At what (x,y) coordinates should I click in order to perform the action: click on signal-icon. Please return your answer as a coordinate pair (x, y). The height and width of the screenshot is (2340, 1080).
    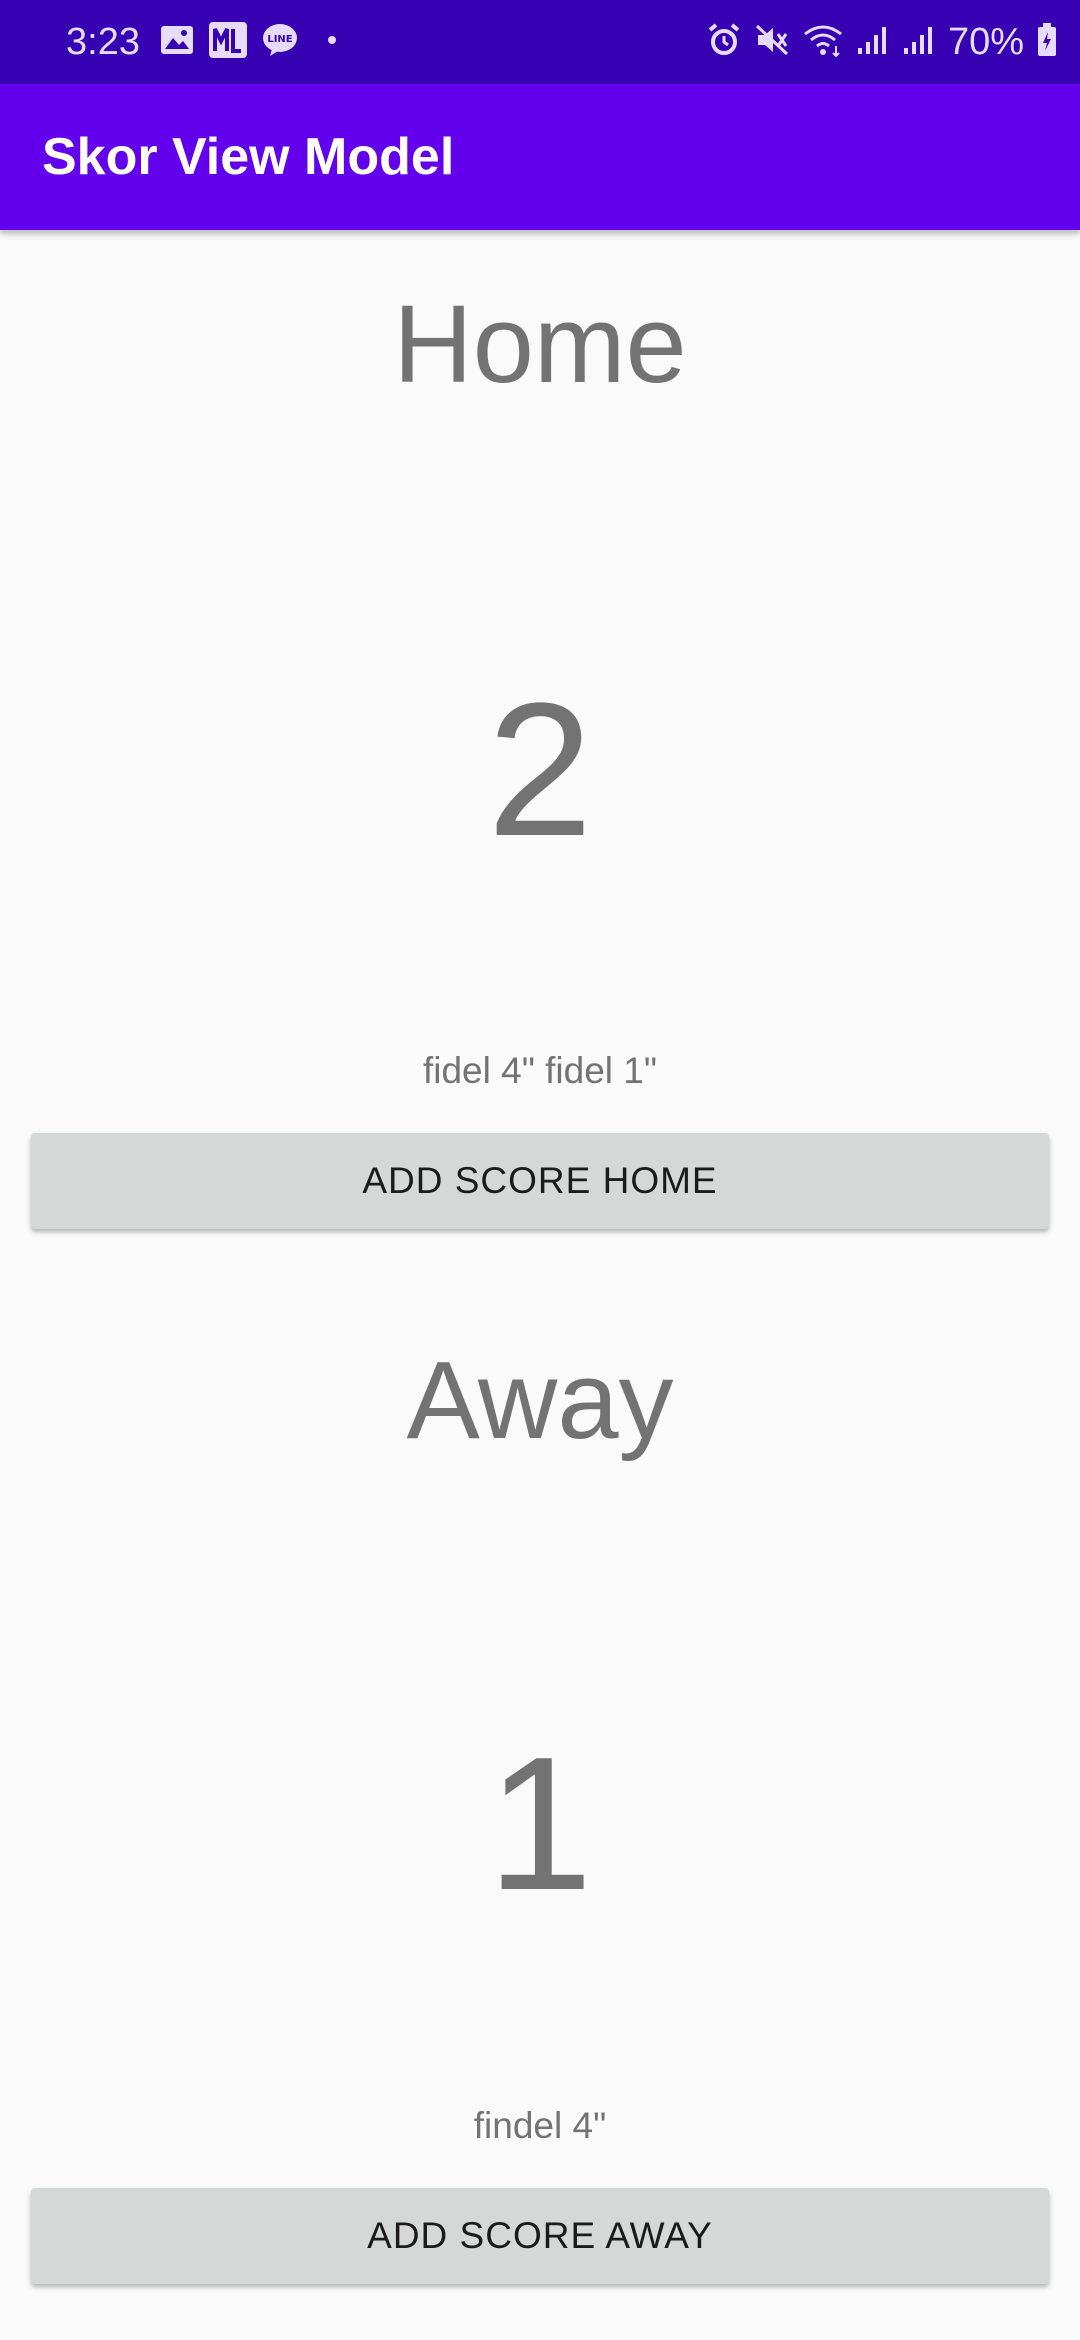
    Looking at the image, I should click on (873, 42).